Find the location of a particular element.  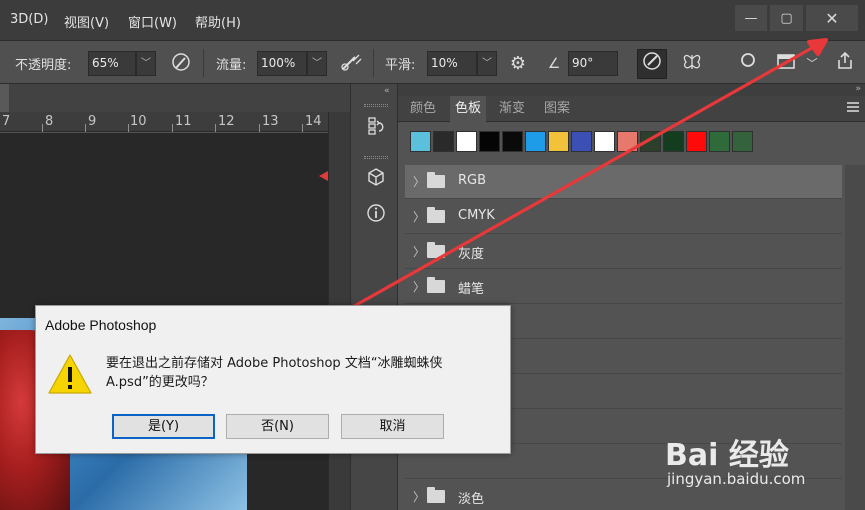

ruler-number: 12 is located at coordinates (226, 121).